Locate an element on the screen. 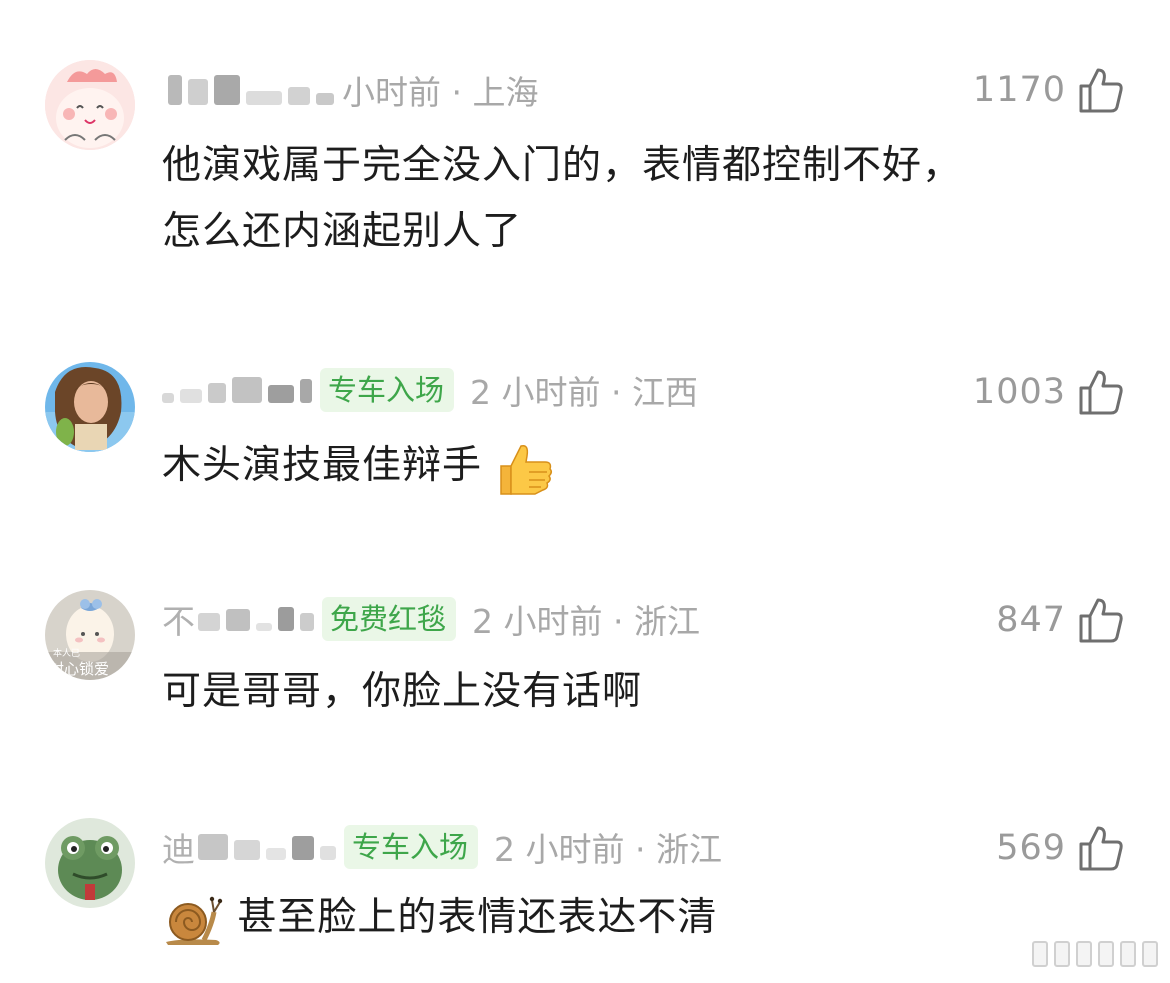 The image size is (1170, 983). comment-meta: 小时前 · 上海 is located at coordinates (350, 90).